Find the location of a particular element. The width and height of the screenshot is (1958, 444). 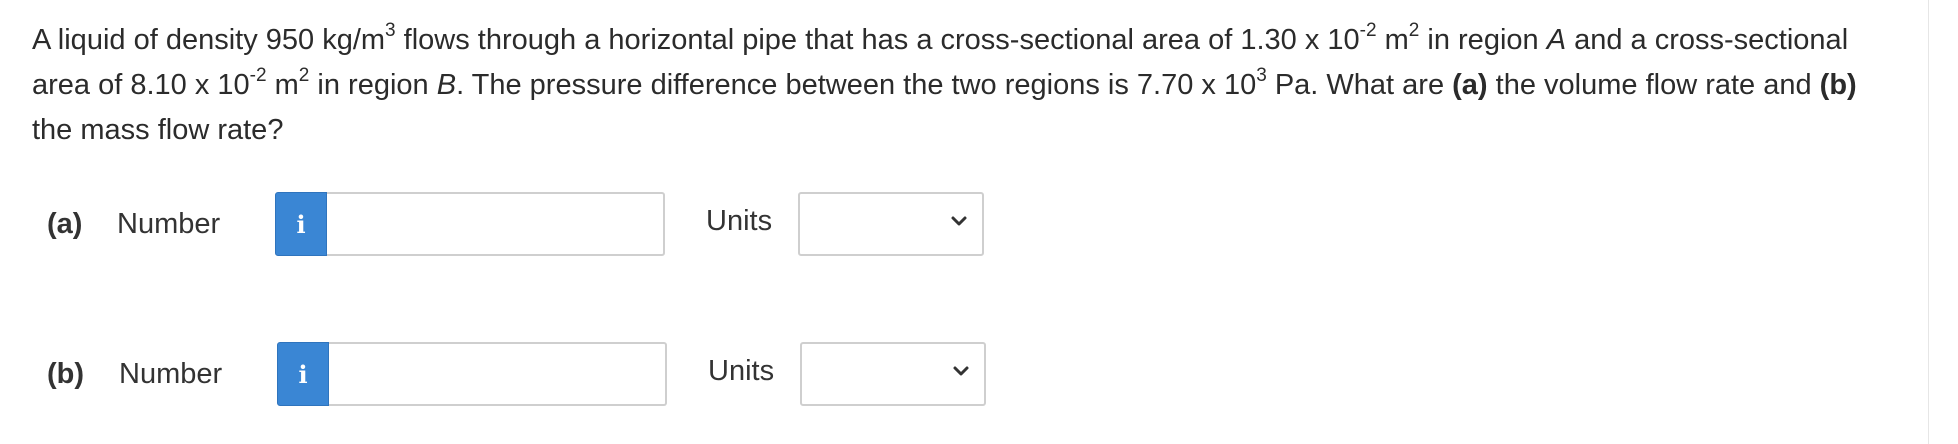

answer-row-b: (b) Number i Units is located at coordinates (500, 375).